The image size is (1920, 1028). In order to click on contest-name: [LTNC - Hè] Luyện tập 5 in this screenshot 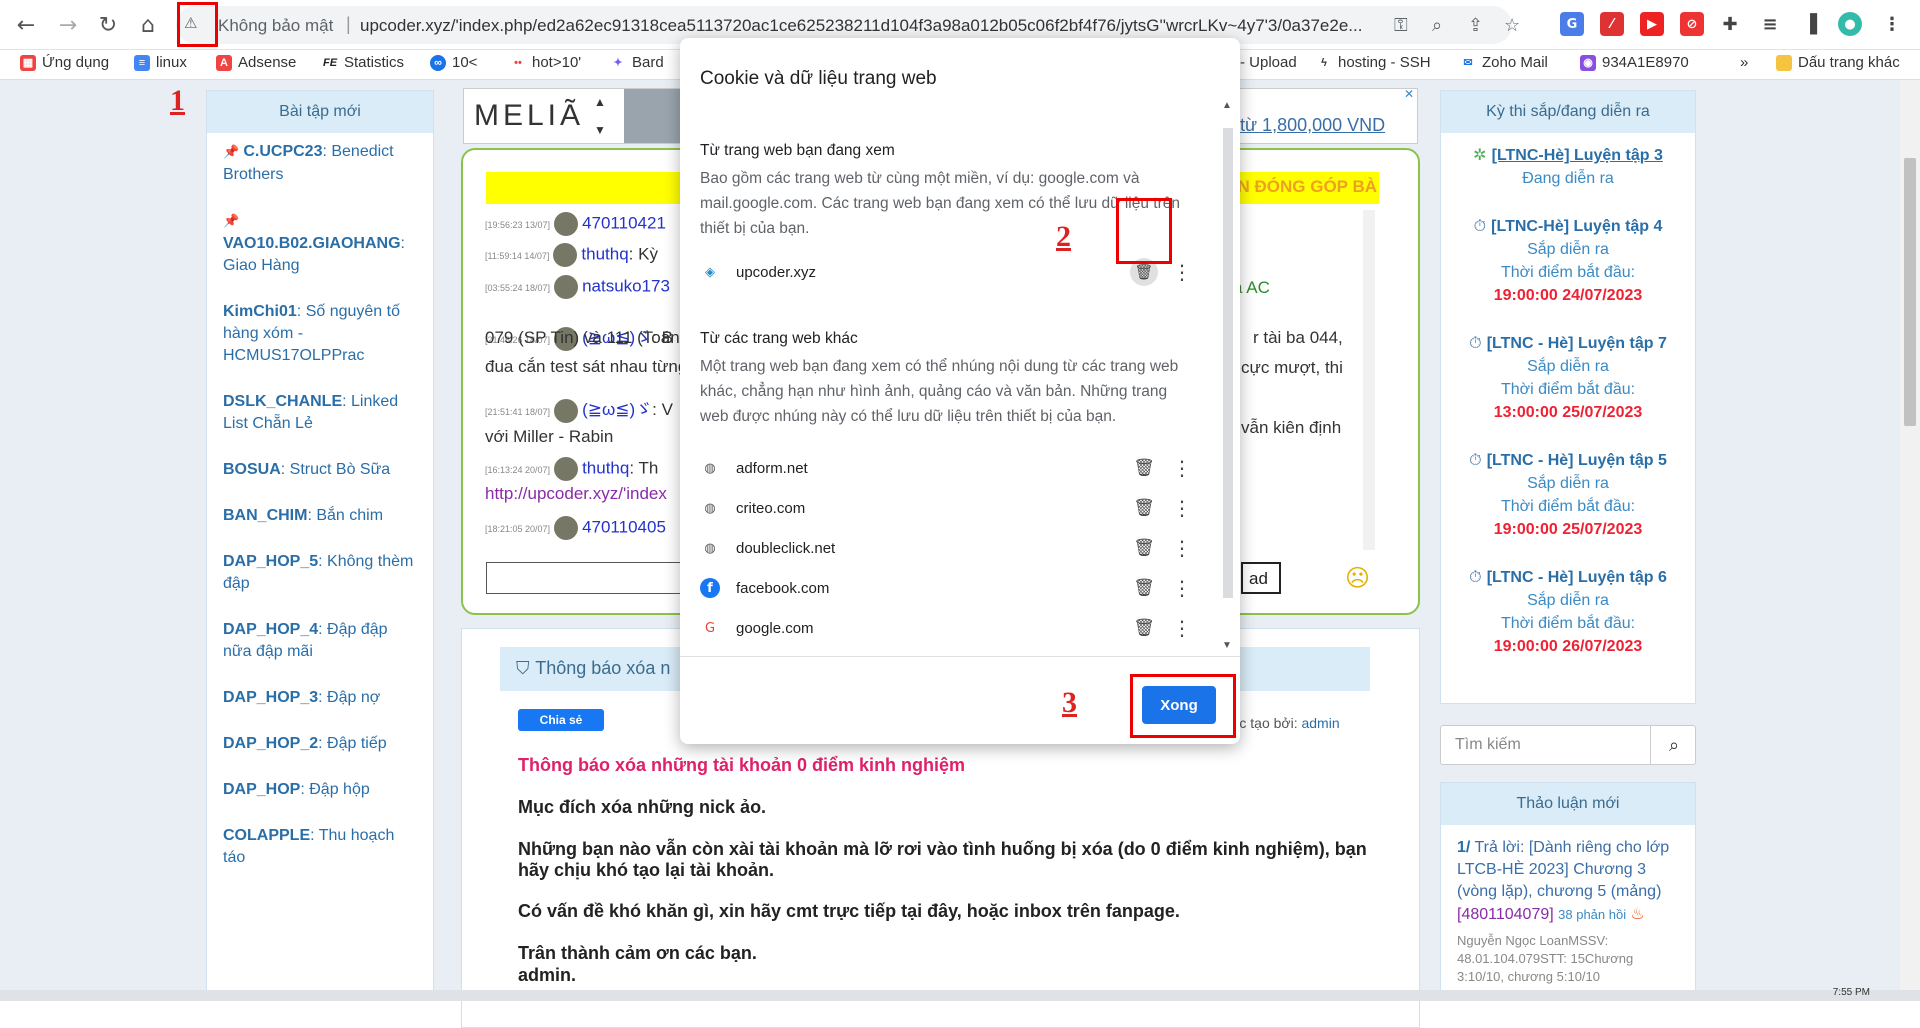, I will do `click(1577, 460)`.